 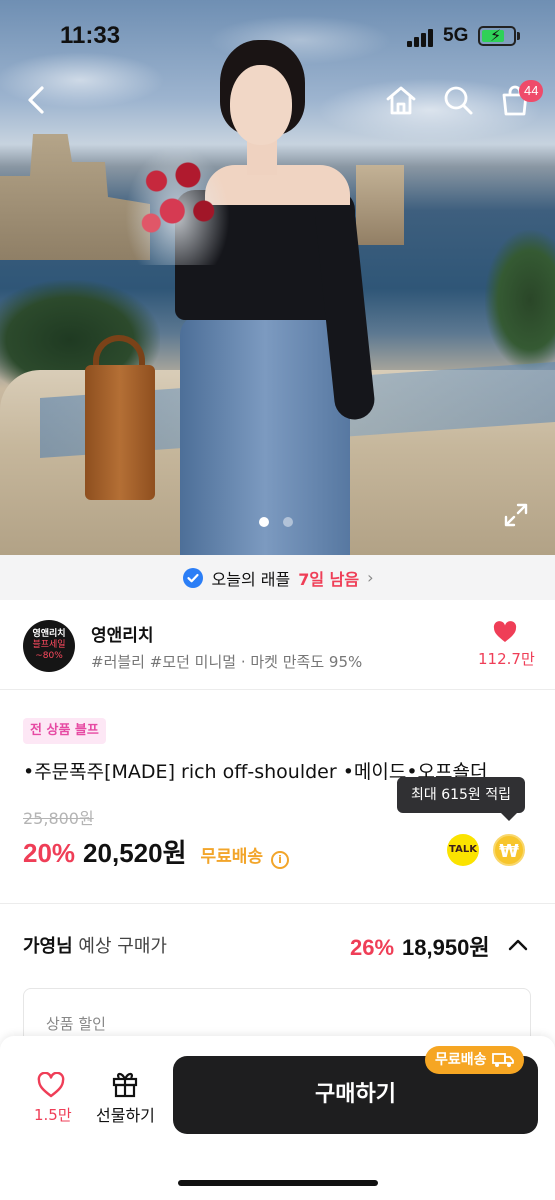 I want to click on free-shipping-pill: 무료배송, so click(x=474, y=1060).